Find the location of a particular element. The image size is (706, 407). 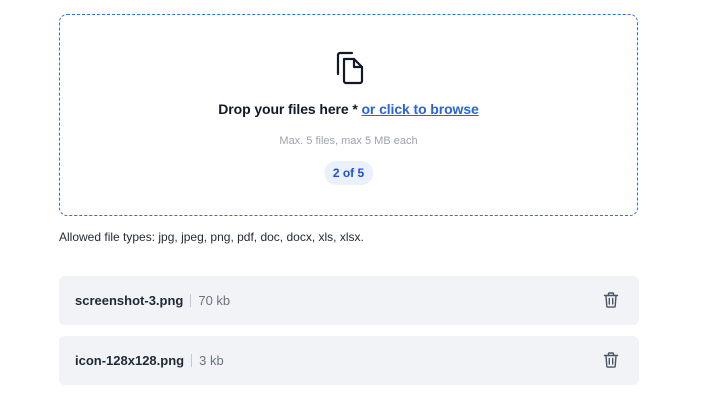

browse-link: or click to browse is located at coordinates (419, 109).